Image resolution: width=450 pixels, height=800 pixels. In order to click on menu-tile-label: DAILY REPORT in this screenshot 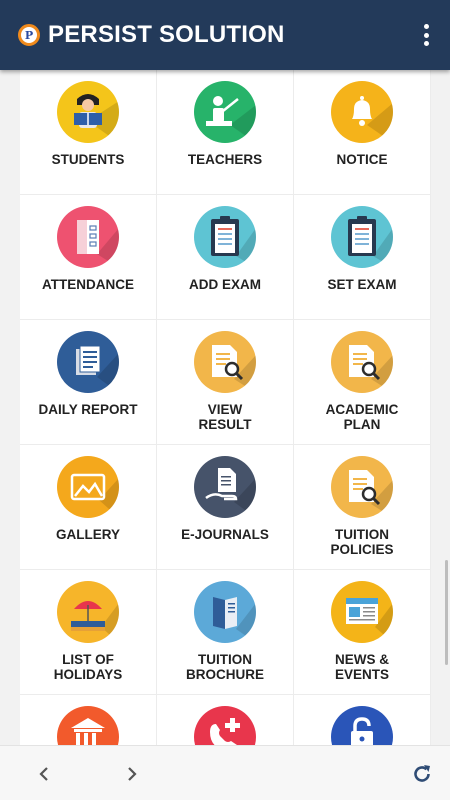, I will do `click(88, 409)`.